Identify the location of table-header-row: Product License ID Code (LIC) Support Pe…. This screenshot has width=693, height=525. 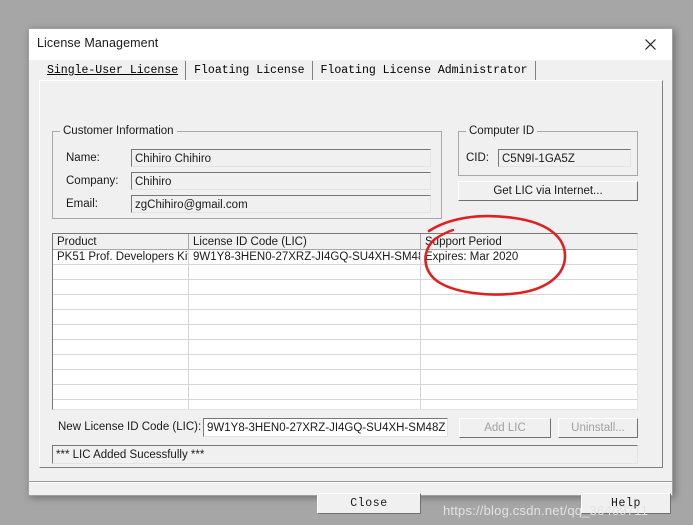
(345, 242).